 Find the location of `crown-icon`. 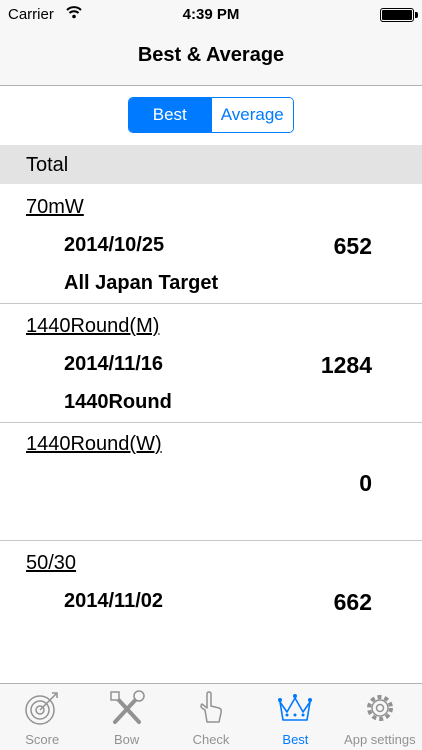

crown-icon is located at coordinates (295, 707).